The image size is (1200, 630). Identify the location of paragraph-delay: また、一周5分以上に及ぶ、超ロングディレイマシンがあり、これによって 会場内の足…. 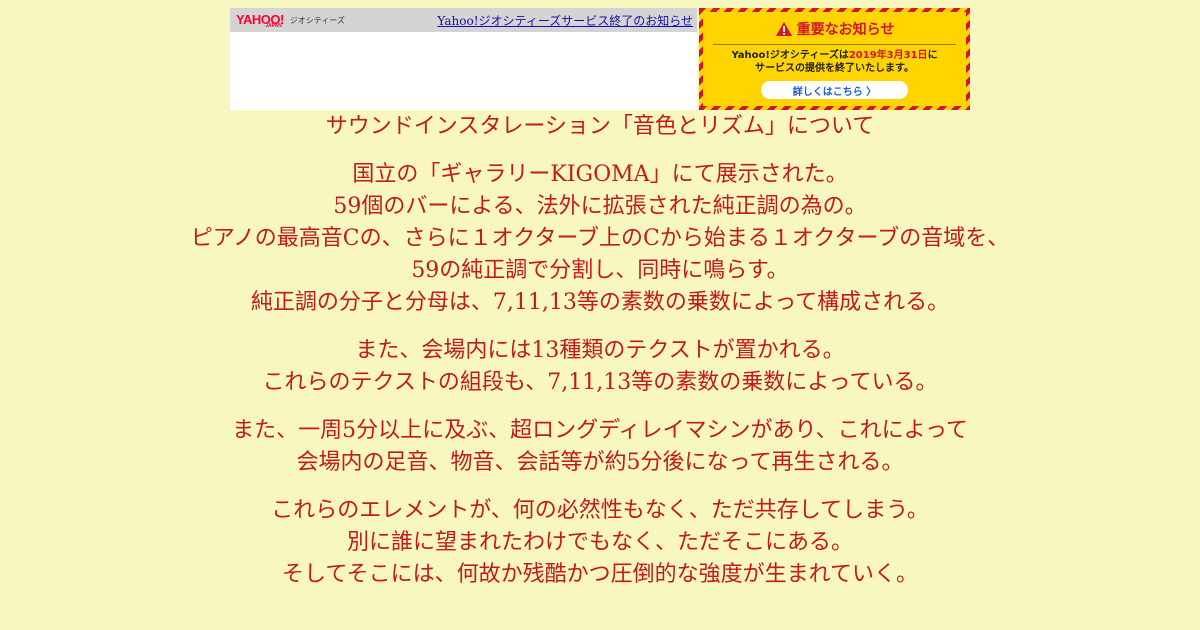
(600, 447).